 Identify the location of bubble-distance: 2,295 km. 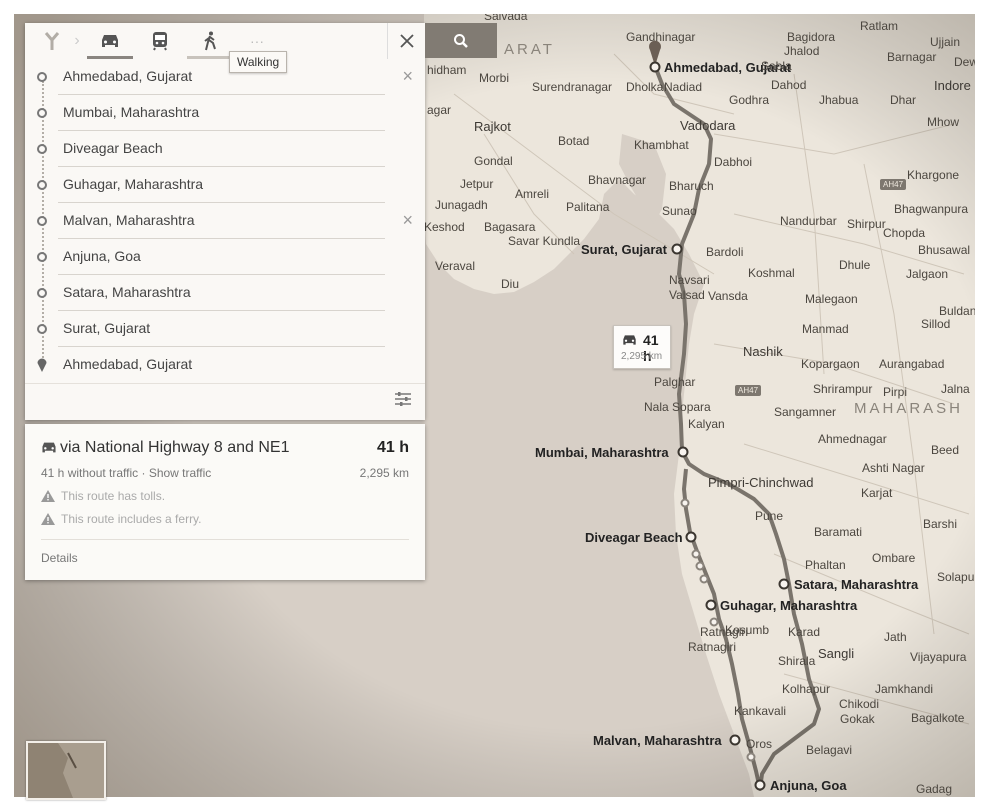
(642, 356).